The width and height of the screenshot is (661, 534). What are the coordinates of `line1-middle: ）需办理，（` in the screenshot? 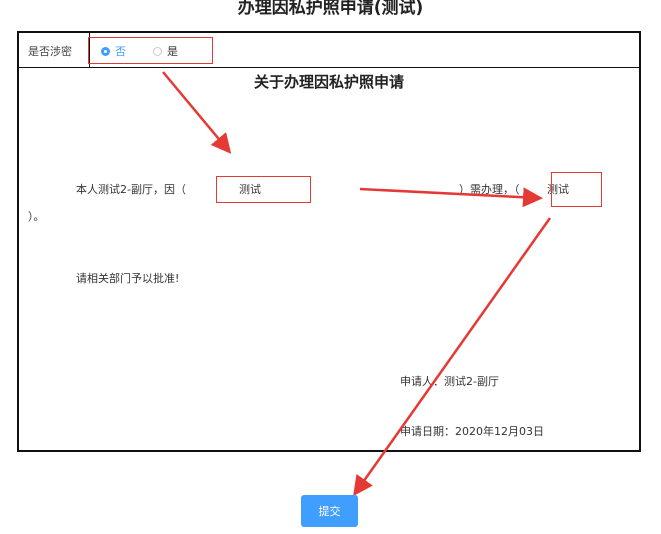 It's located at (489, 189).